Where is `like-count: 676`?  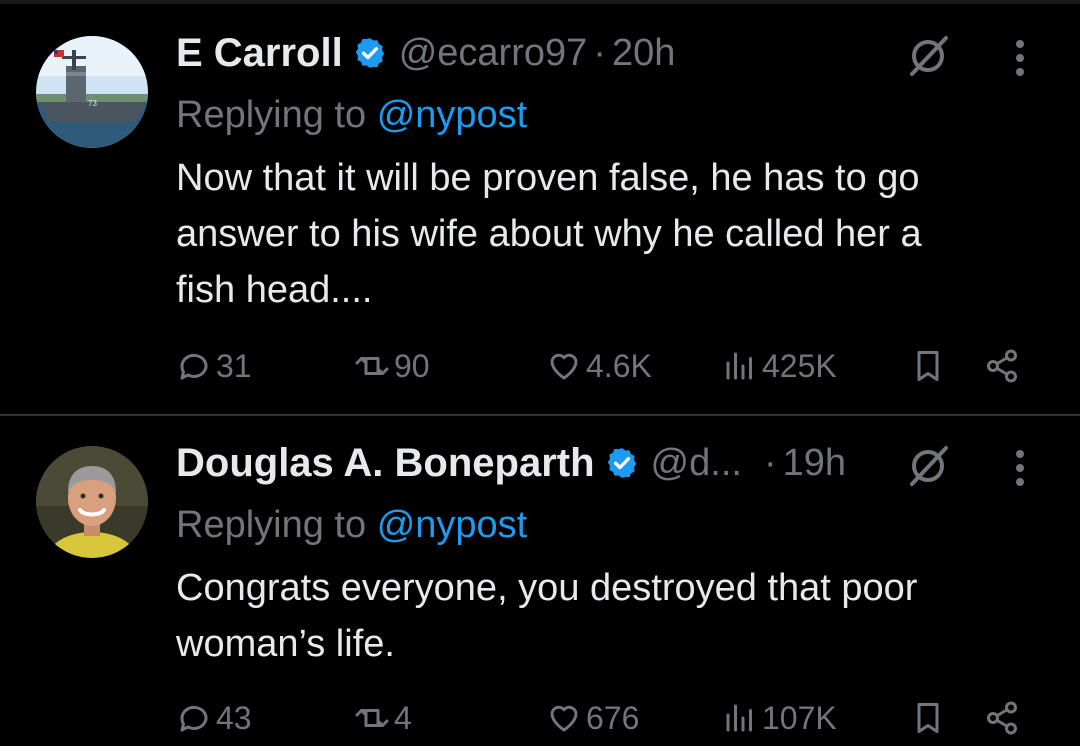
like-count: 676 is located at coordinates (613, 717).